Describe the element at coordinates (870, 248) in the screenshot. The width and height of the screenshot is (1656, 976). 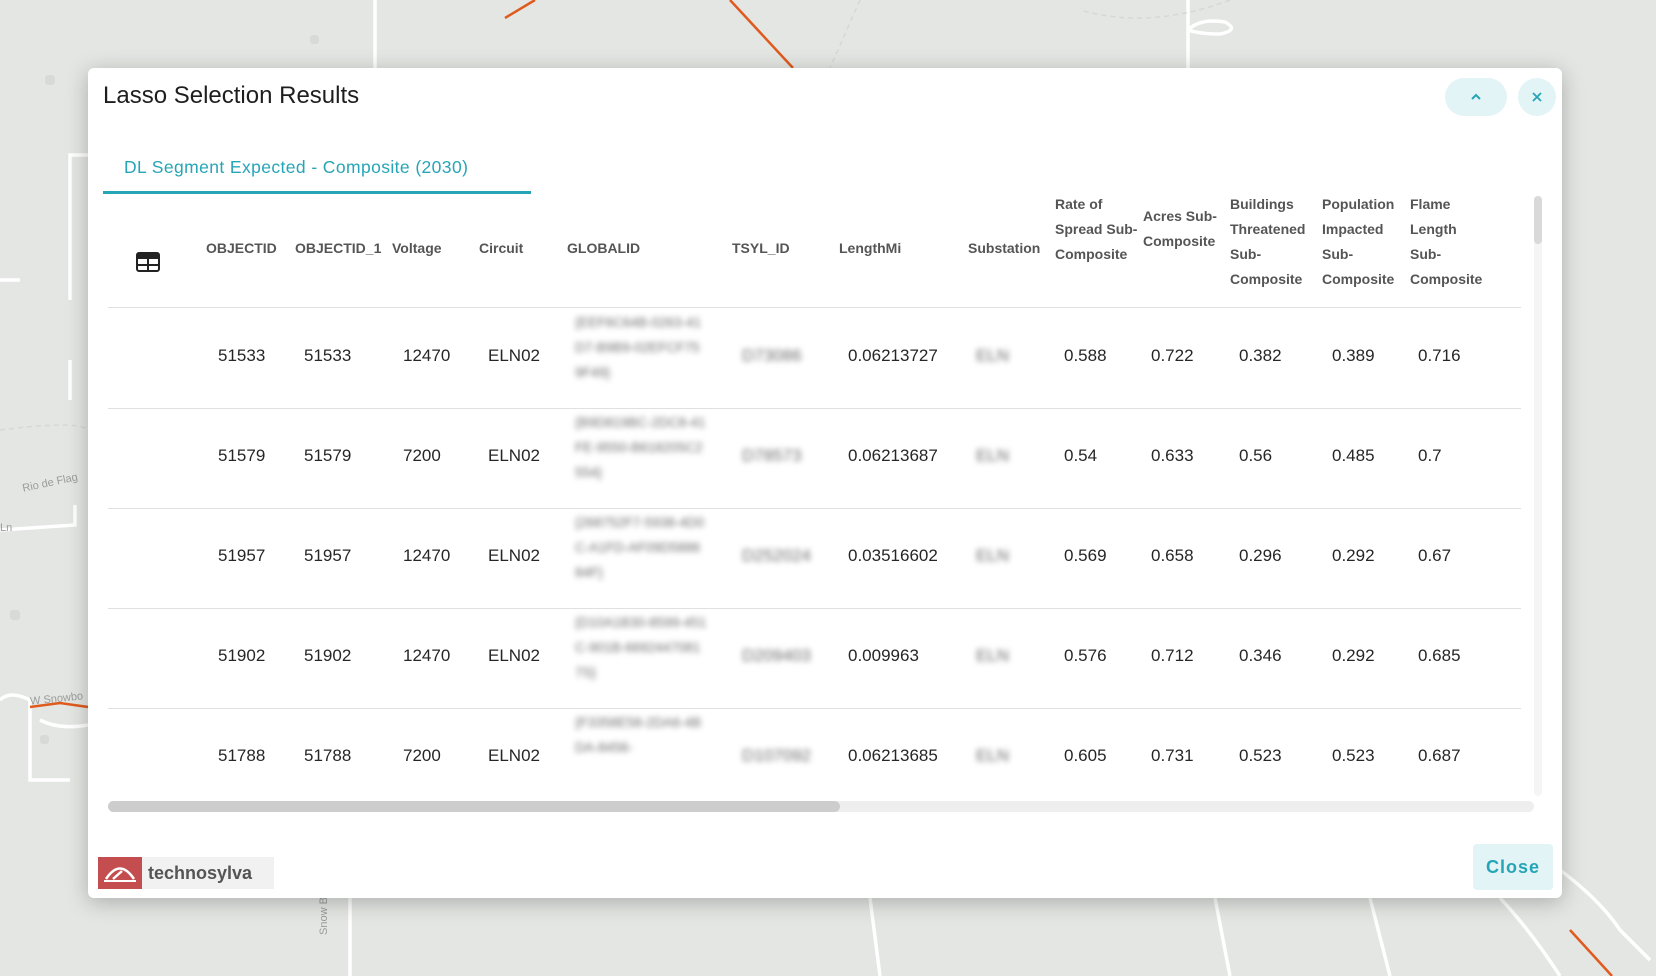
I see `column-header-length: LengthMi` at that location.